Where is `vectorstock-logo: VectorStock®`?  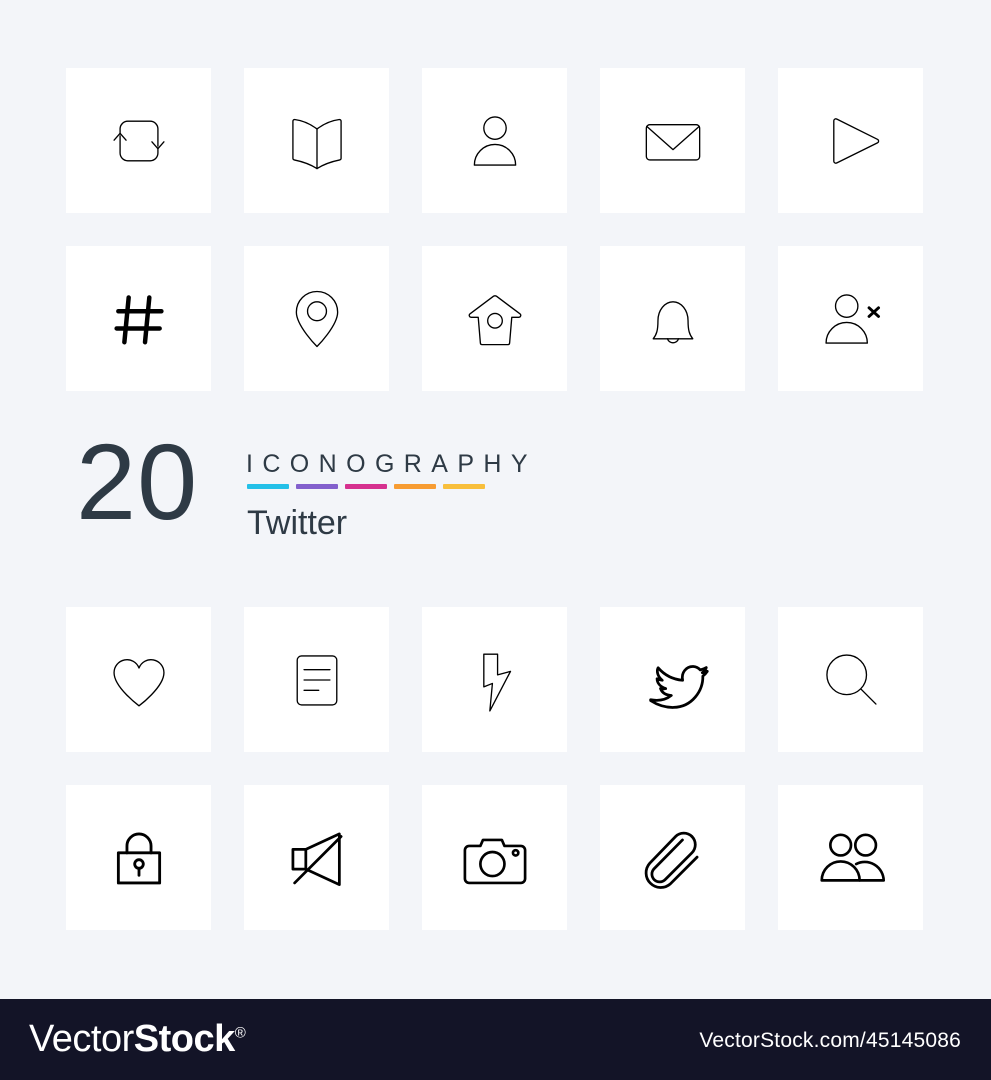
vectorstock-logo: VectorStock® is located at coordinates (137, 1039).